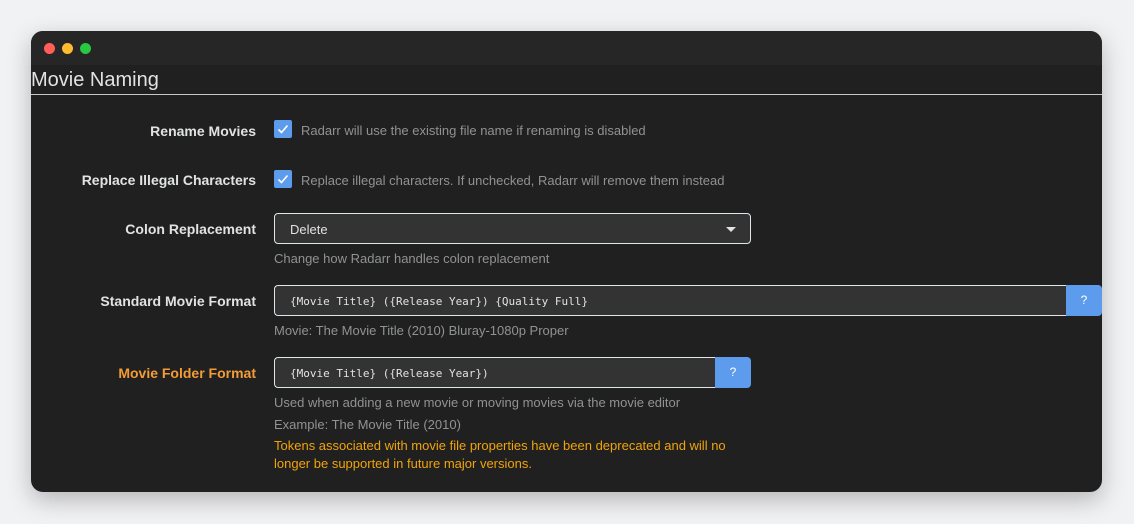 The height and width of the screenshot is (524, 1134). Describe the element at coordinates (187, 373) in the screenshot. I see `folder-format-label: Movie Folder Format` at that location.